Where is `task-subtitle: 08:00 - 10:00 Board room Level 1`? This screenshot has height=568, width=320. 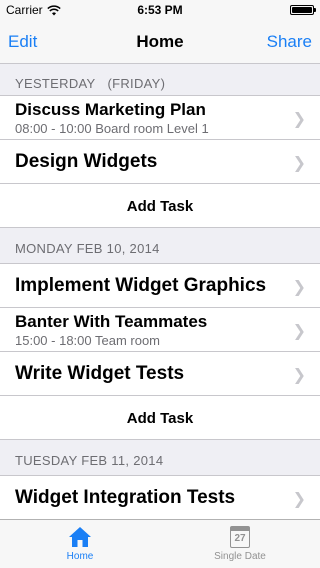 task-subtitle: 08:00 - 10:00 Board room Level 1 is located at coordinates (112, 128).